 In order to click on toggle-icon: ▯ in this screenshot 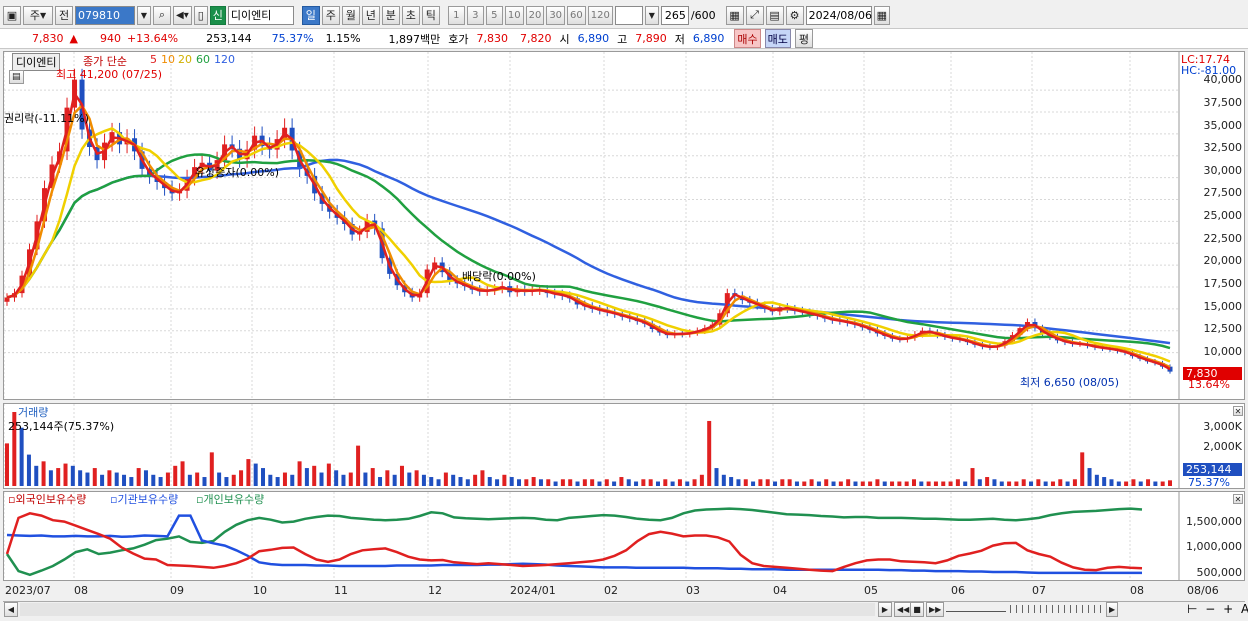, I will do `click(200, 15)`.